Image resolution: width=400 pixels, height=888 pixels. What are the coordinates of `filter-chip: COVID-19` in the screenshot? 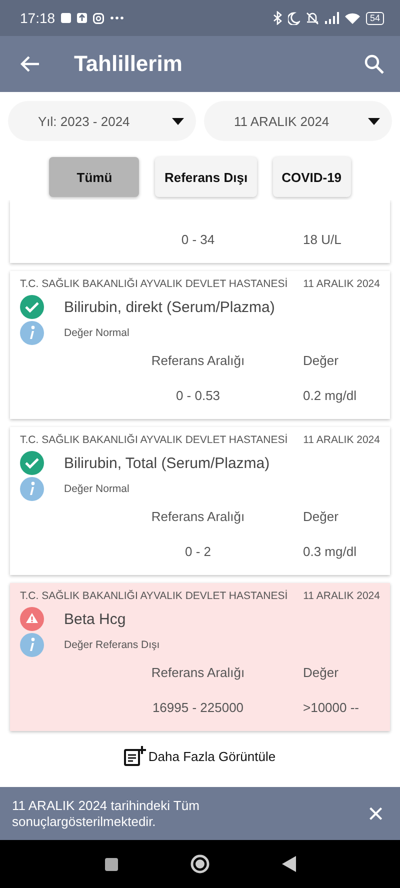 It's located at (311, 177).